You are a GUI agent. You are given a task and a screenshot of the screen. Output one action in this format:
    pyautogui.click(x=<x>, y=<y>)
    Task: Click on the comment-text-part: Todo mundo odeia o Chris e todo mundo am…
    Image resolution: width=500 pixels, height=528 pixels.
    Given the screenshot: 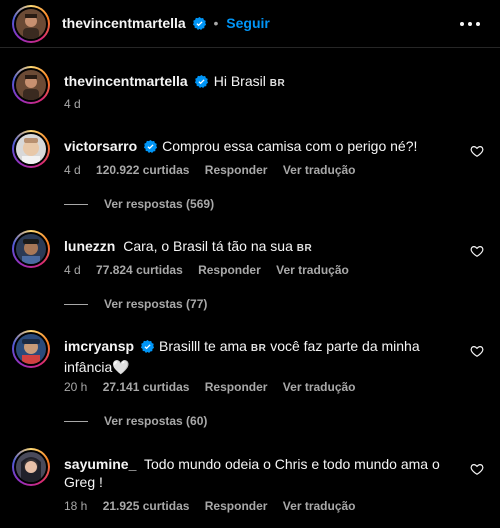 What is the action you would take?
    pyautogui.click(x=292, y=464)
    